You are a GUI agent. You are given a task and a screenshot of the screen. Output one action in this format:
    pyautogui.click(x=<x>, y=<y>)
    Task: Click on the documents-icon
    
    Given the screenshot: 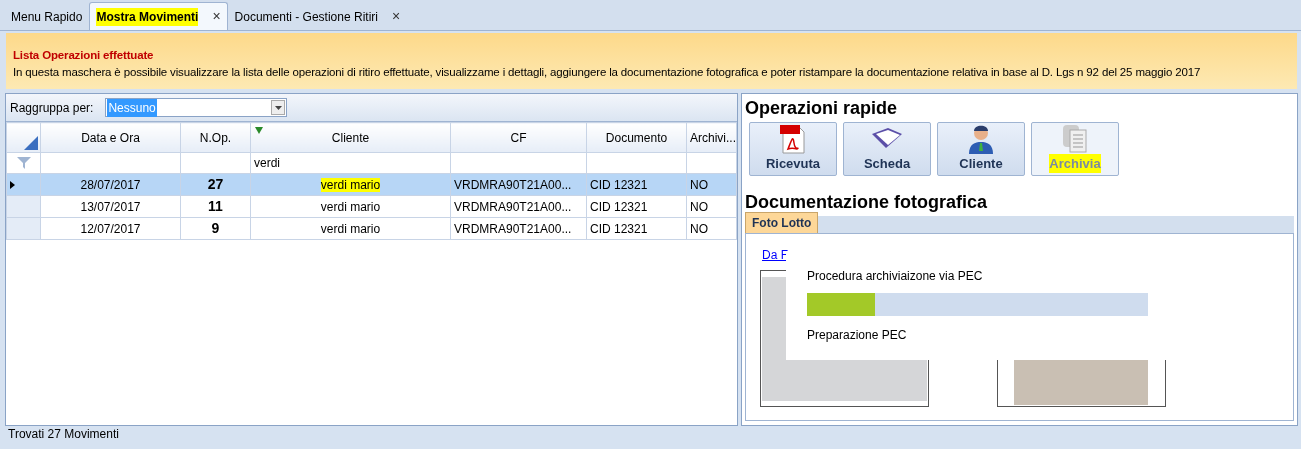 What is the action you would take?
    pyautogui.click(x=1075, y=139)
    